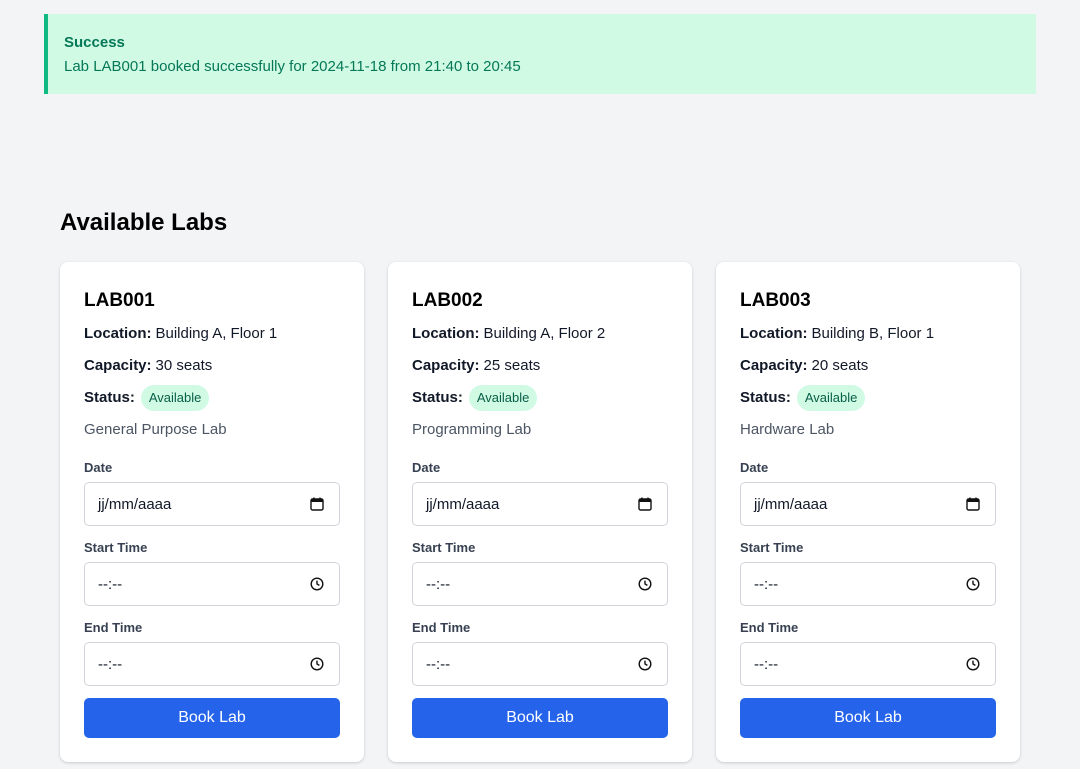 This screenshot has height=769, width=1080. What do you see at coordinates (775, 300) in the screenshot?
I see `lab-name: LAB003` at bounding box center [775, 300].